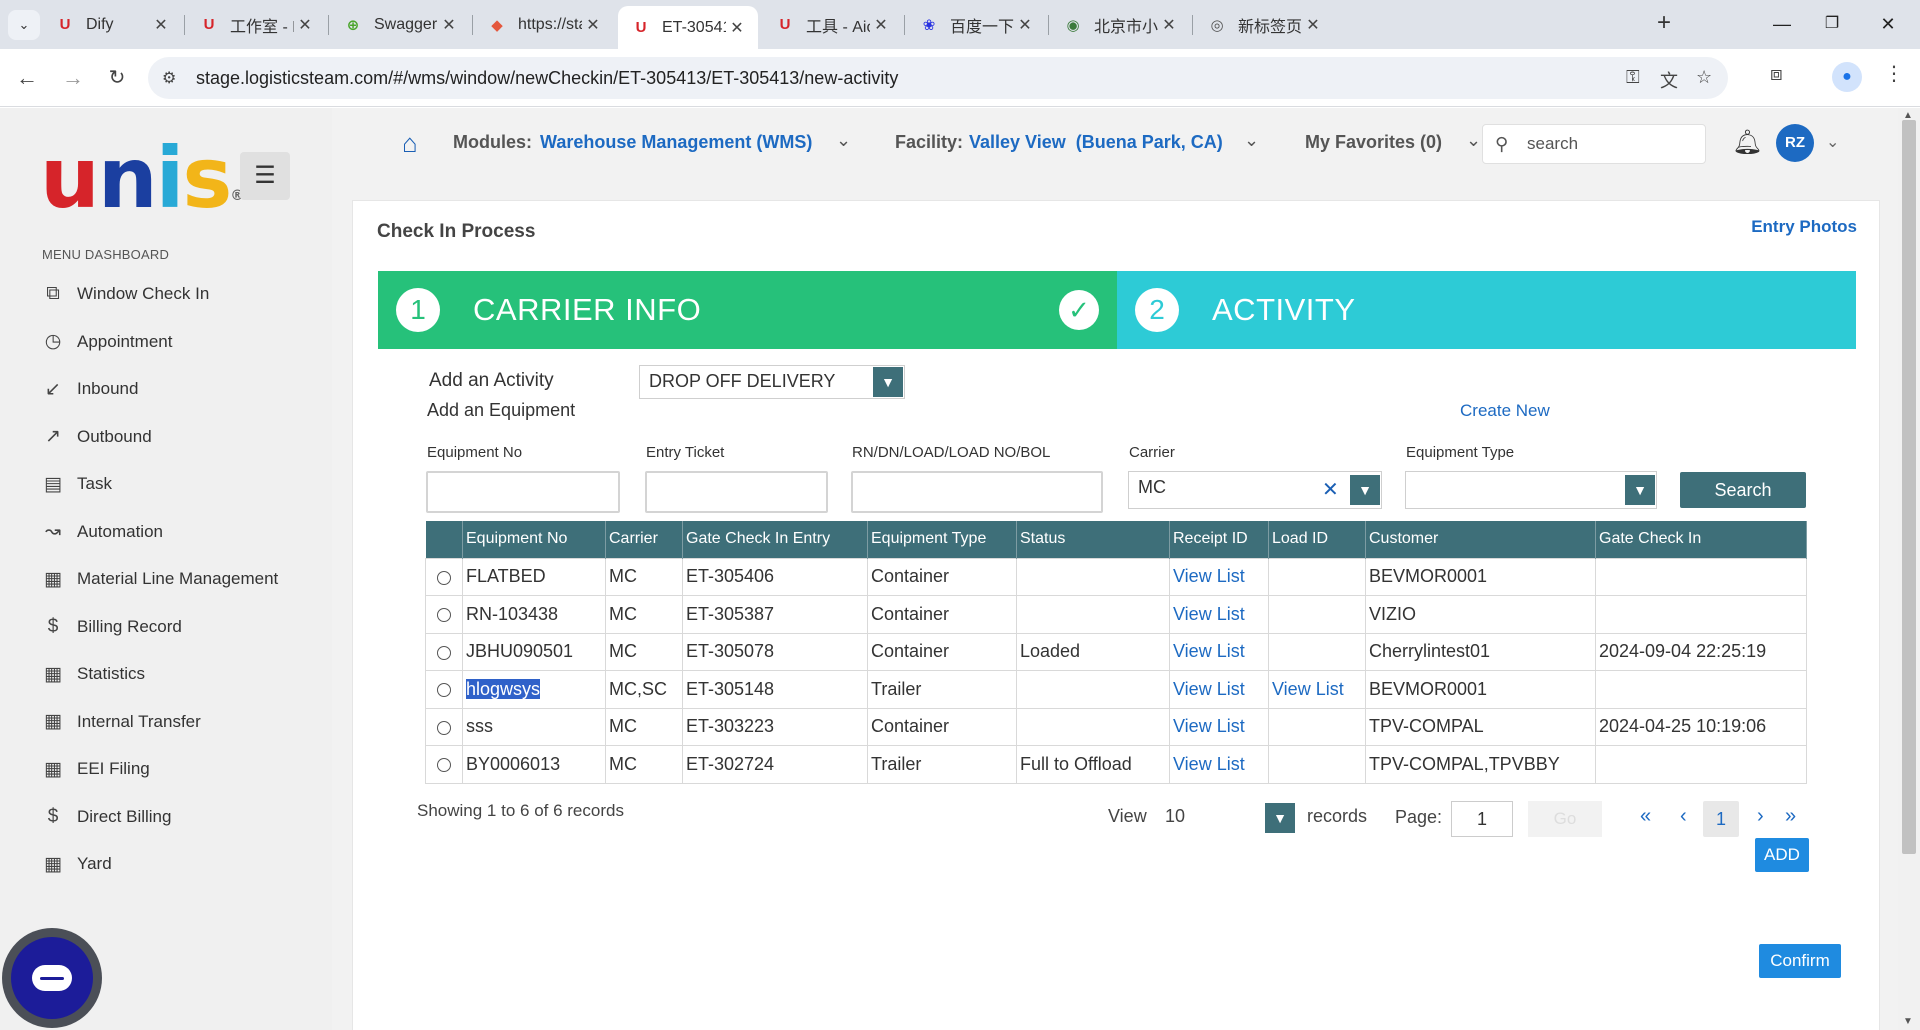 This screenshot has height=1030, width=1920. Describe the element at coordinates (1633, 77) in the screenshot. I see `password-key-icon: ⚿` at that location.